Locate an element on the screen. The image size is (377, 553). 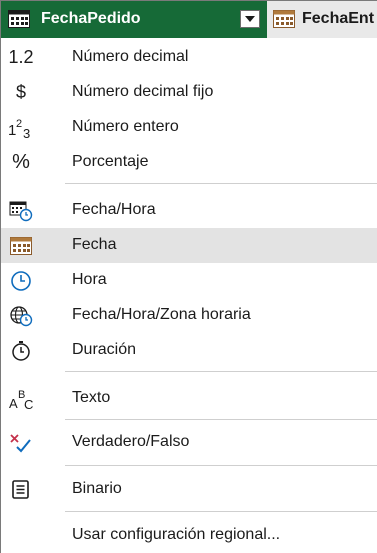
menu-item-fixed-decimal: $ Número decimal fijo is located at coordinates (189, 92).